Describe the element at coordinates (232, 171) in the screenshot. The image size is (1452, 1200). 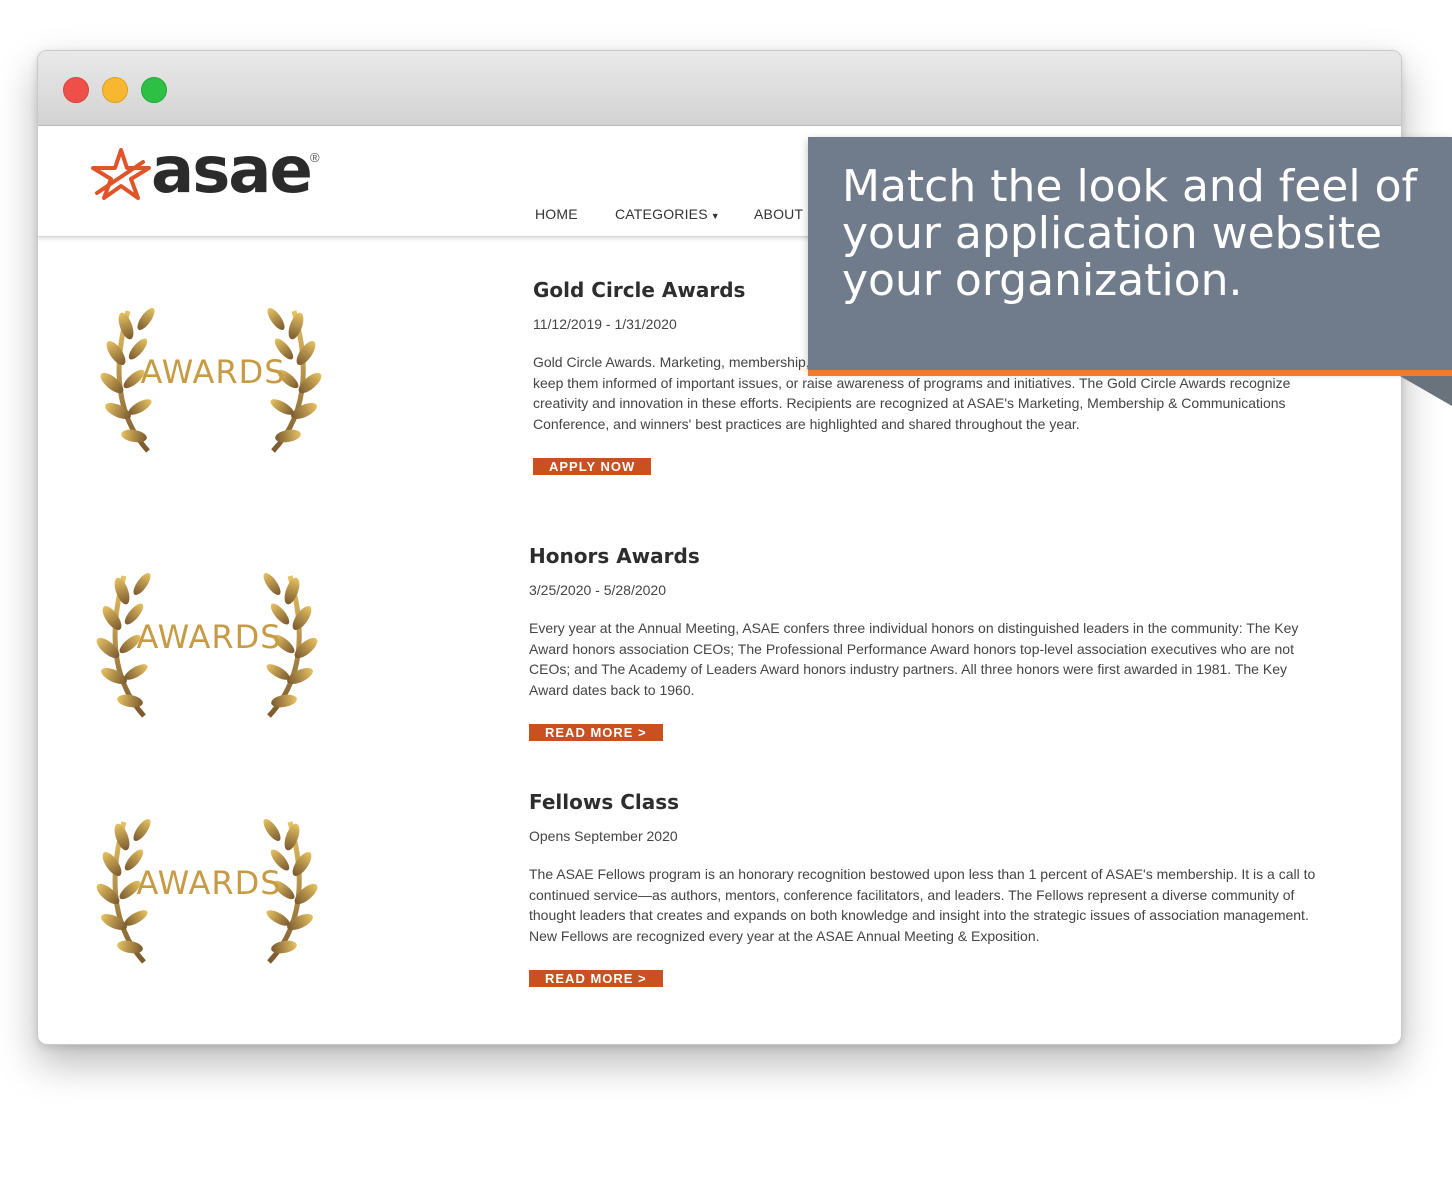
I see `logo-wordmark: asae` at that location.